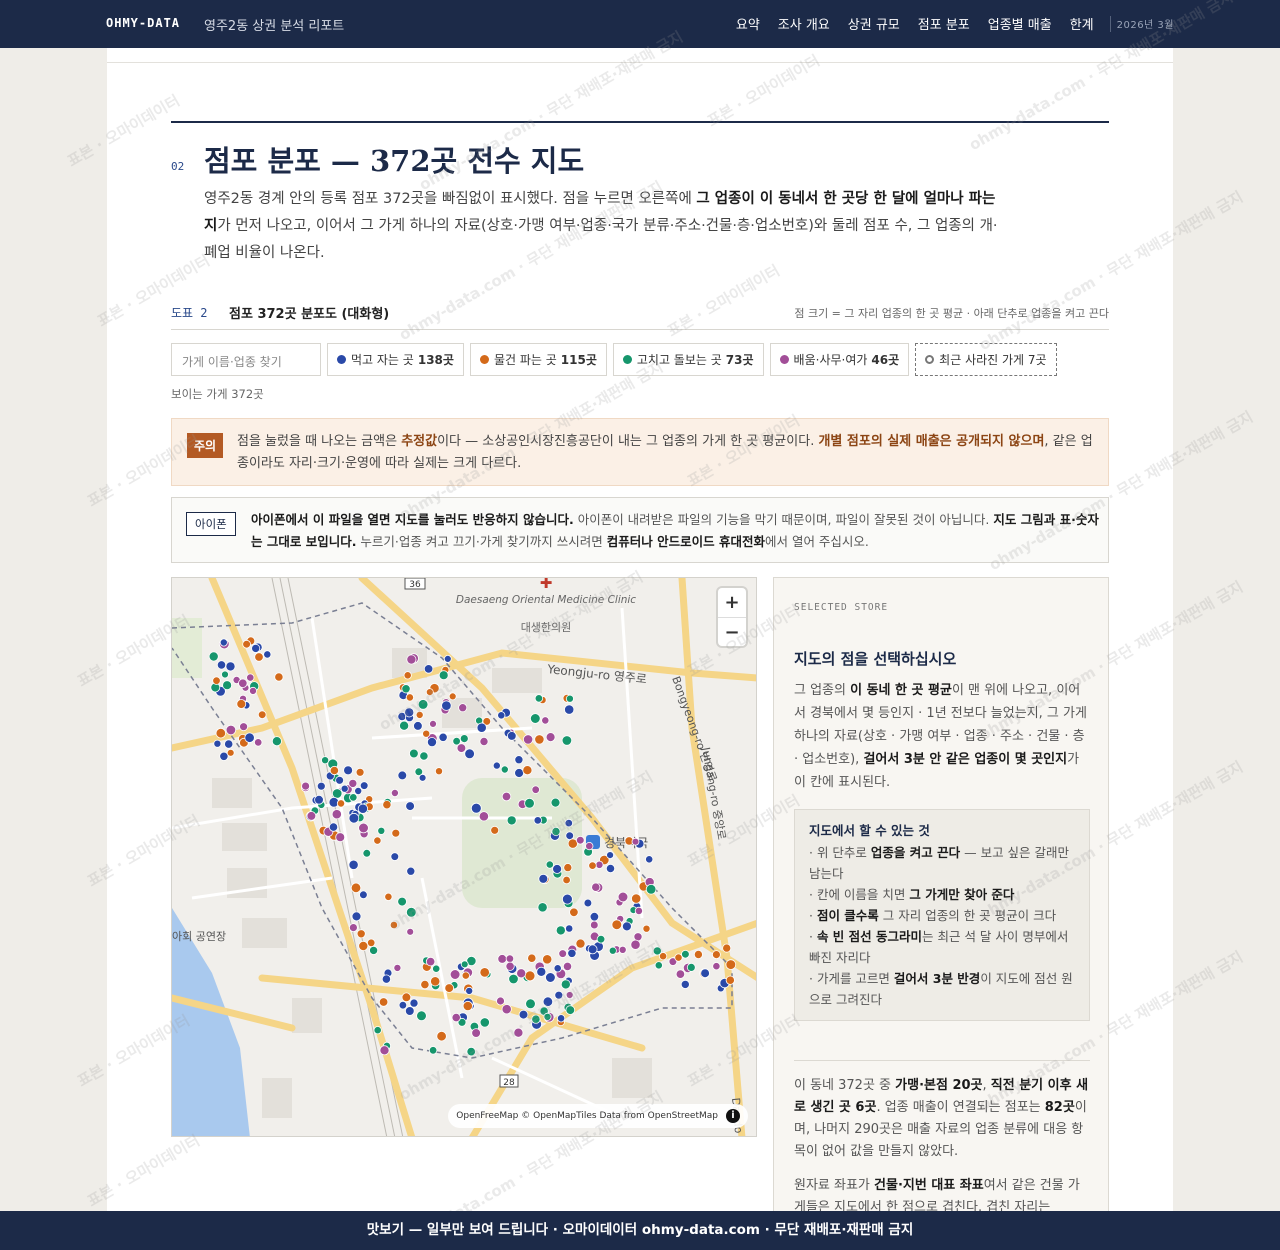 This screenshot has width=1280, height=1250. I want to click on filter-retail: 물건 파는 곳 115곳, so click(538, 359).